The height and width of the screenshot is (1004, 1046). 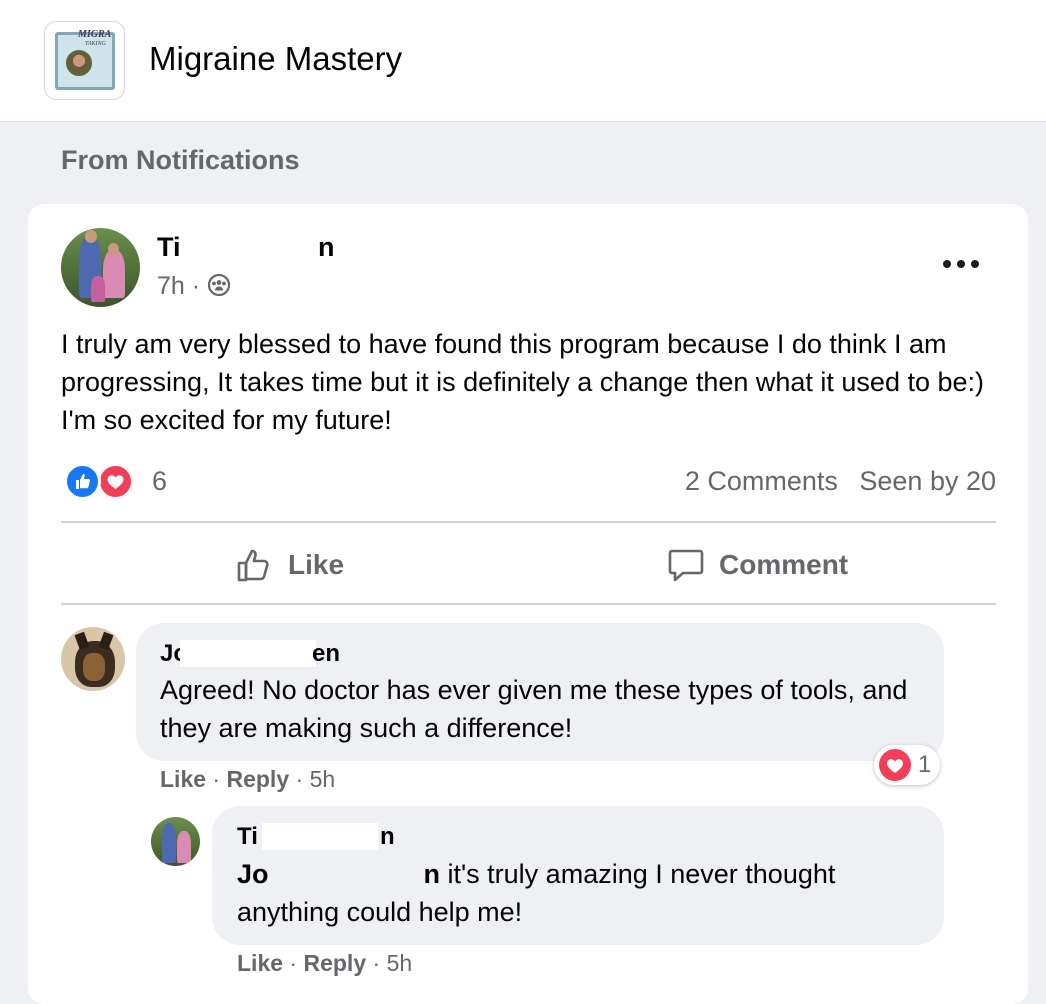 What do you see at coordinates (334, 963) in the screenshot?
I see `reply-reply-link: Reply` at bounding box center [334, 963].